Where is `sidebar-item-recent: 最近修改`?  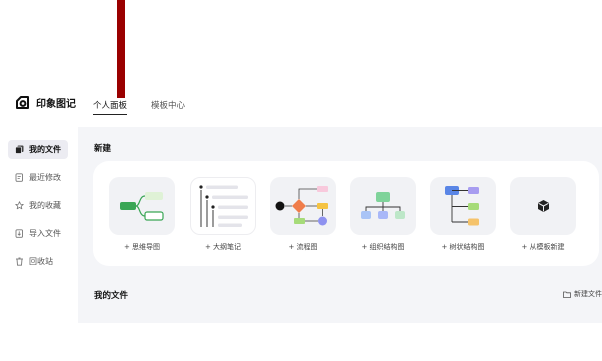
sidebar-item-recent: 最近修改 is located at coordinates (38, 177).